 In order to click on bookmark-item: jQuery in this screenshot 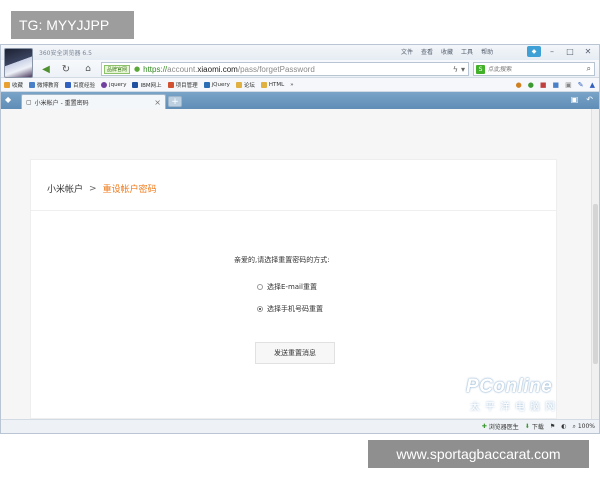, I will do `click(216, 84)`.